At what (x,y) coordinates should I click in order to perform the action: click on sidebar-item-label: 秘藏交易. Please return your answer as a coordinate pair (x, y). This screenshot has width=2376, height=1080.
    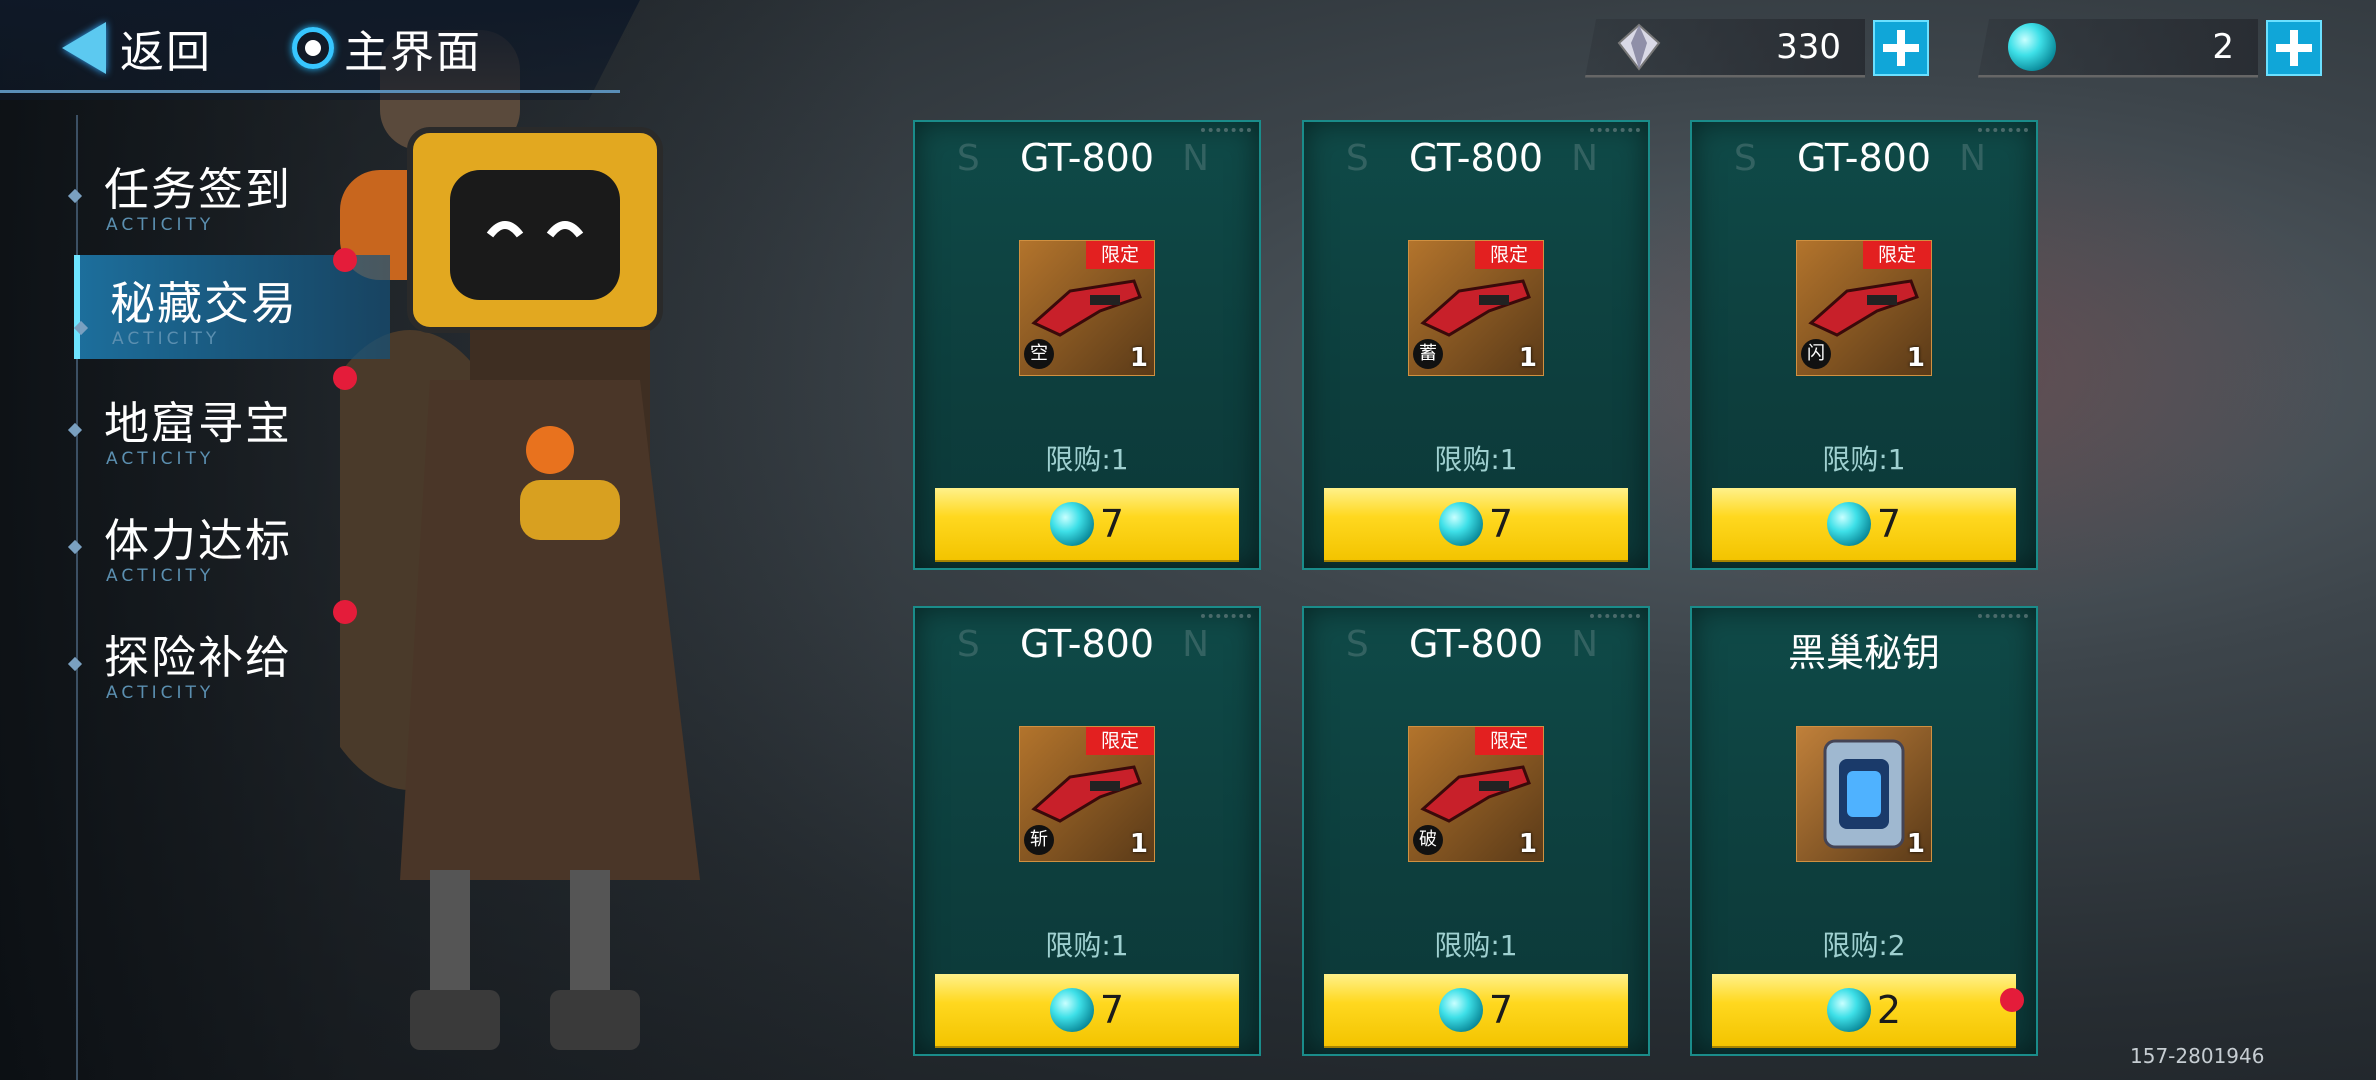
    Looking at the image, I should click on (204, 303).